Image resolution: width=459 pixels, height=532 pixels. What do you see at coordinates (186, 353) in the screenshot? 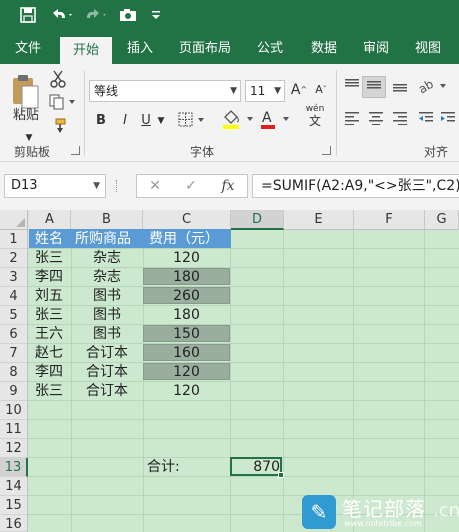
I see `cell-c7: 160` at bounding box center [186, 353].